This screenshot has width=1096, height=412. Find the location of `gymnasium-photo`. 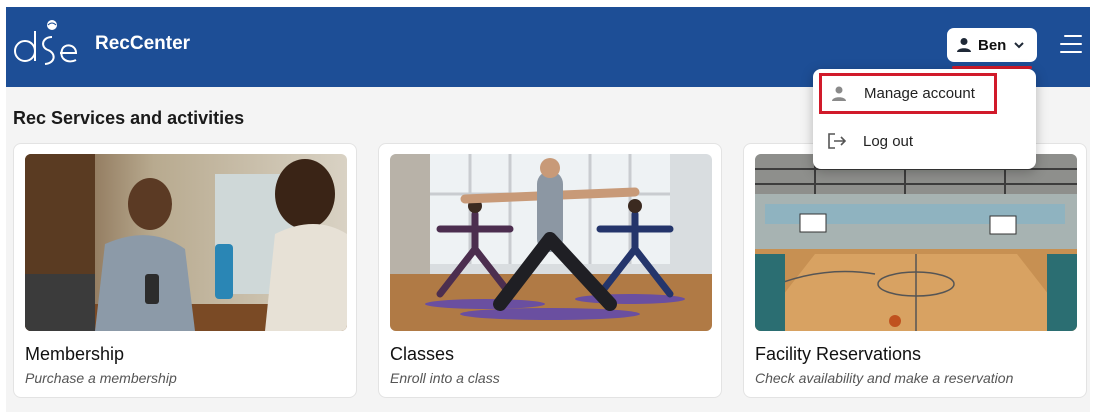

gymnasium-photo is located at coordinates (916, 242).